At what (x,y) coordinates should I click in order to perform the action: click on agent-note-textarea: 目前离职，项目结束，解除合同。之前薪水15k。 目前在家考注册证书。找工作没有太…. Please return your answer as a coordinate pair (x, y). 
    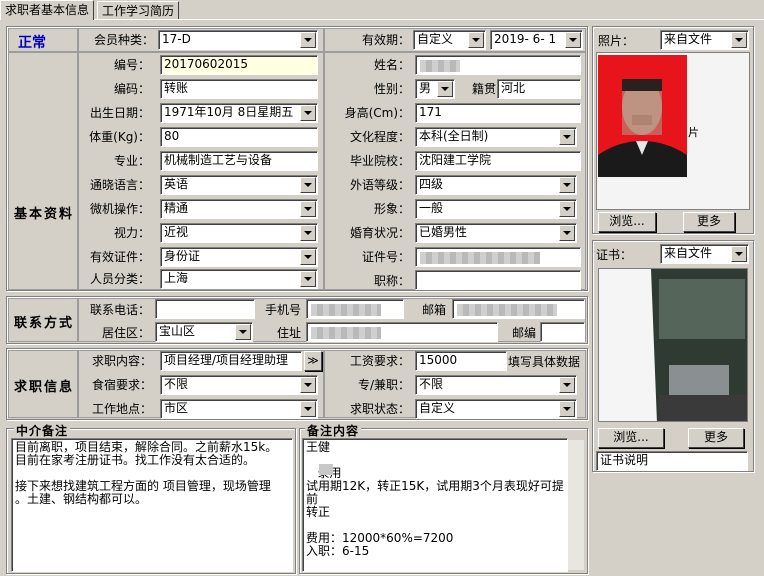
    Looking at the image, I should click on (152, 505).